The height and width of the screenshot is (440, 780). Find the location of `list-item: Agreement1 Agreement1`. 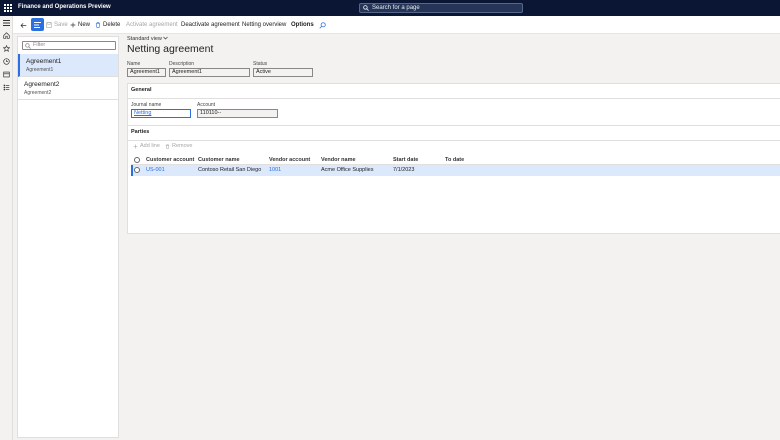

list-item: Agreement1 Agreement1 is located at coordinates (68, 65).